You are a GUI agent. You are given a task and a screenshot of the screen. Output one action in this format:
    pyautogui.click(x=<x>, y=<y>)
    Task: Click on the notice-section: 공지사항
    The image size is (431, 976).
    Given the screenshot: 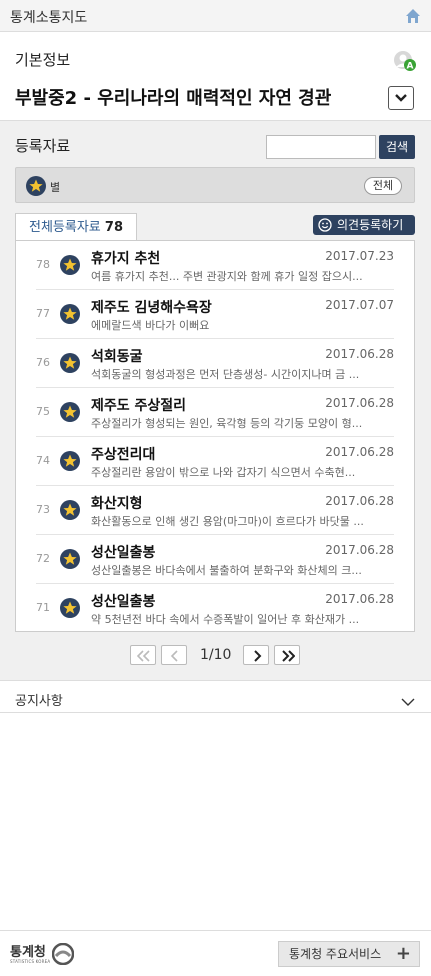 What is the action you would take?
    pyautogui.click(x=215, y=696)
    